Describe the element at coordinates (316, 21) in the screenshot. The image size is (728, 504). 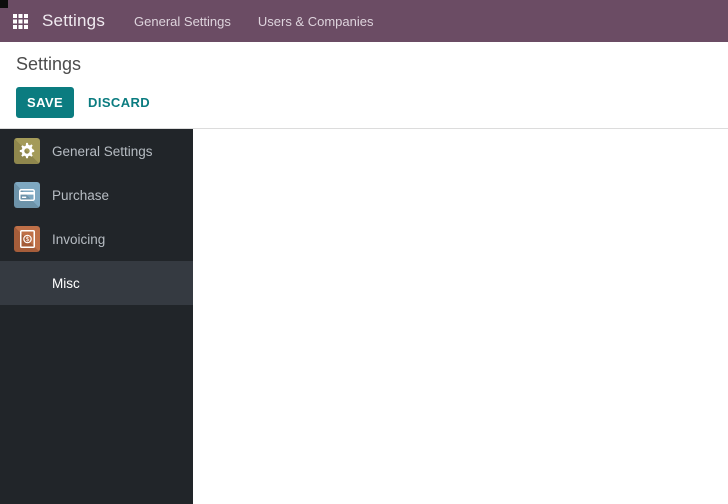
I see `nav-item-users-companies: Users & Companies` at that location.